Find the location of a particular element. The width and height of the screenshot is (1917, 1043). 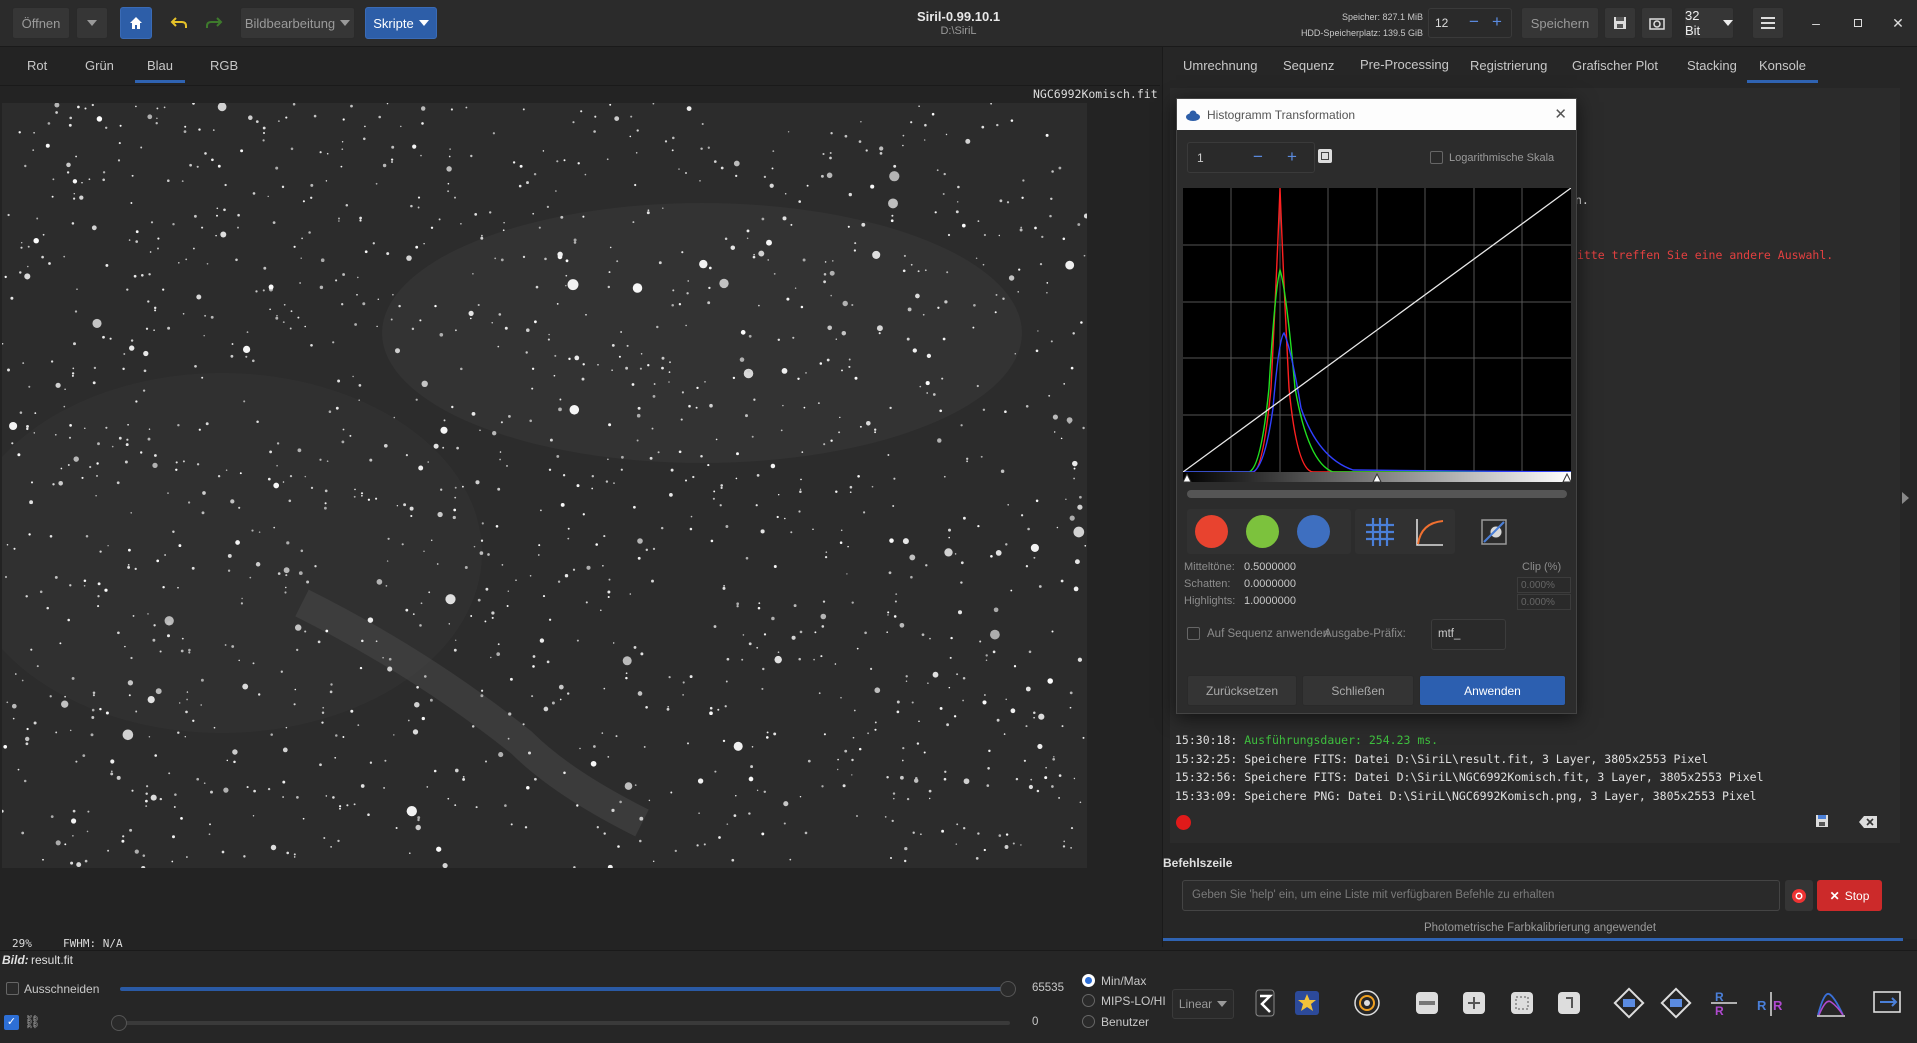

stop-x-icon: ✕ is located at coordinates (1834, 895).